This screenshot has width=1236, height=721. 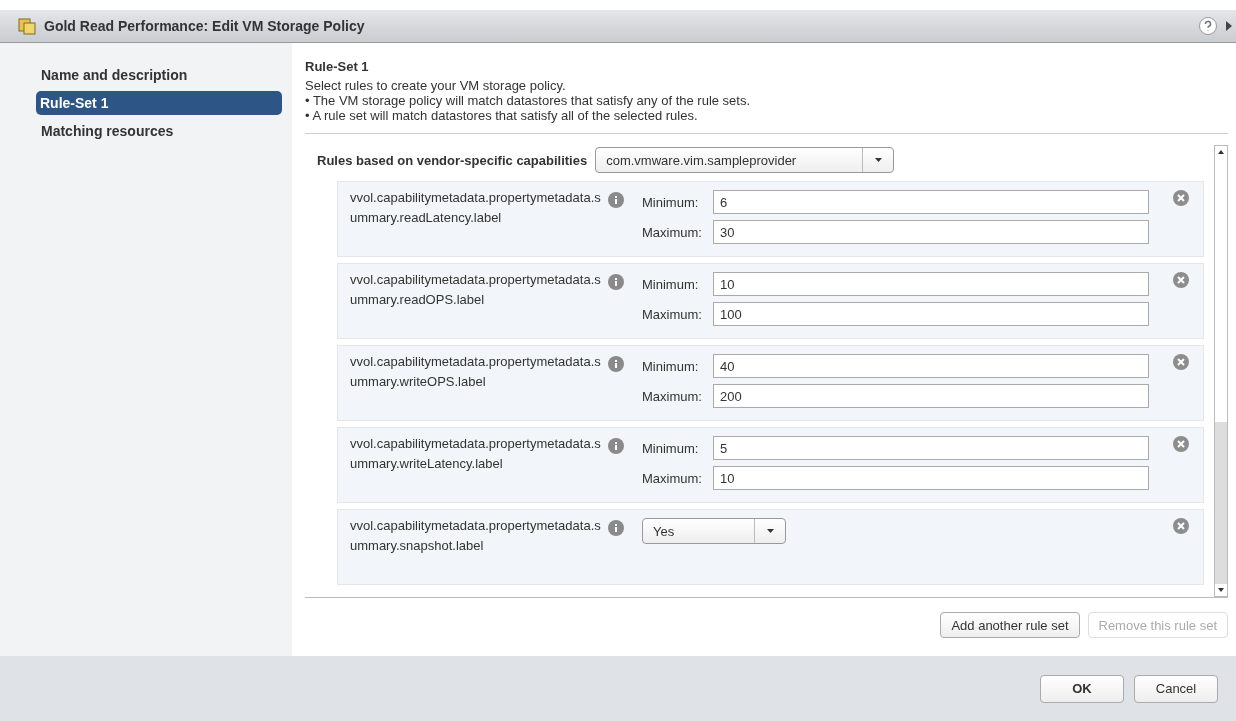 What do you see at coordinates (159, 75) in the screenshot?
I see `sidebar-item: Name and description` at bounding box center [159, 75].